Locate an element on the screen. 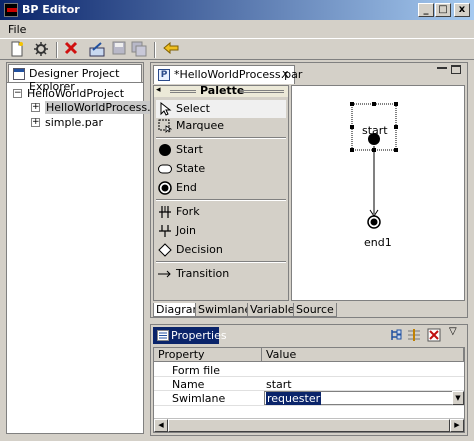 This screenshot has width=474, height=441. palette-decision-node: Decision is located at coordinates (221, 250).